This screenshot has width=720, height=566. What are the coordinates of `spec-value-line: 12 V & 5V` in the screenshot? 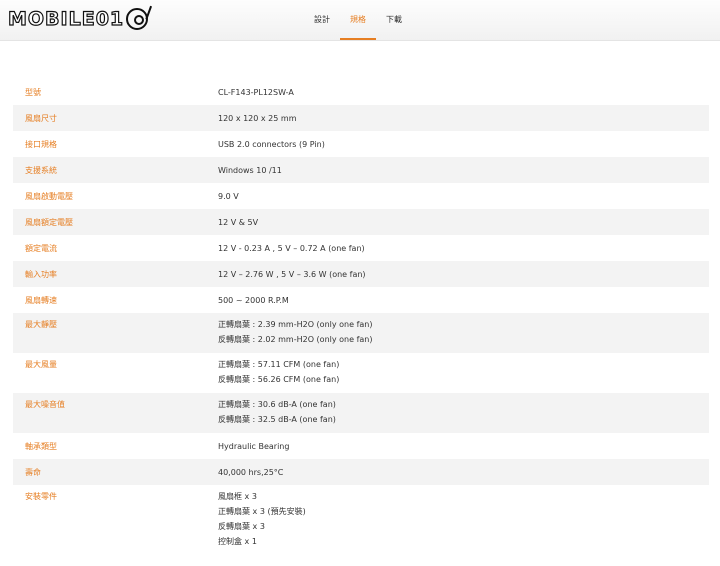 It's located at (238, 222).